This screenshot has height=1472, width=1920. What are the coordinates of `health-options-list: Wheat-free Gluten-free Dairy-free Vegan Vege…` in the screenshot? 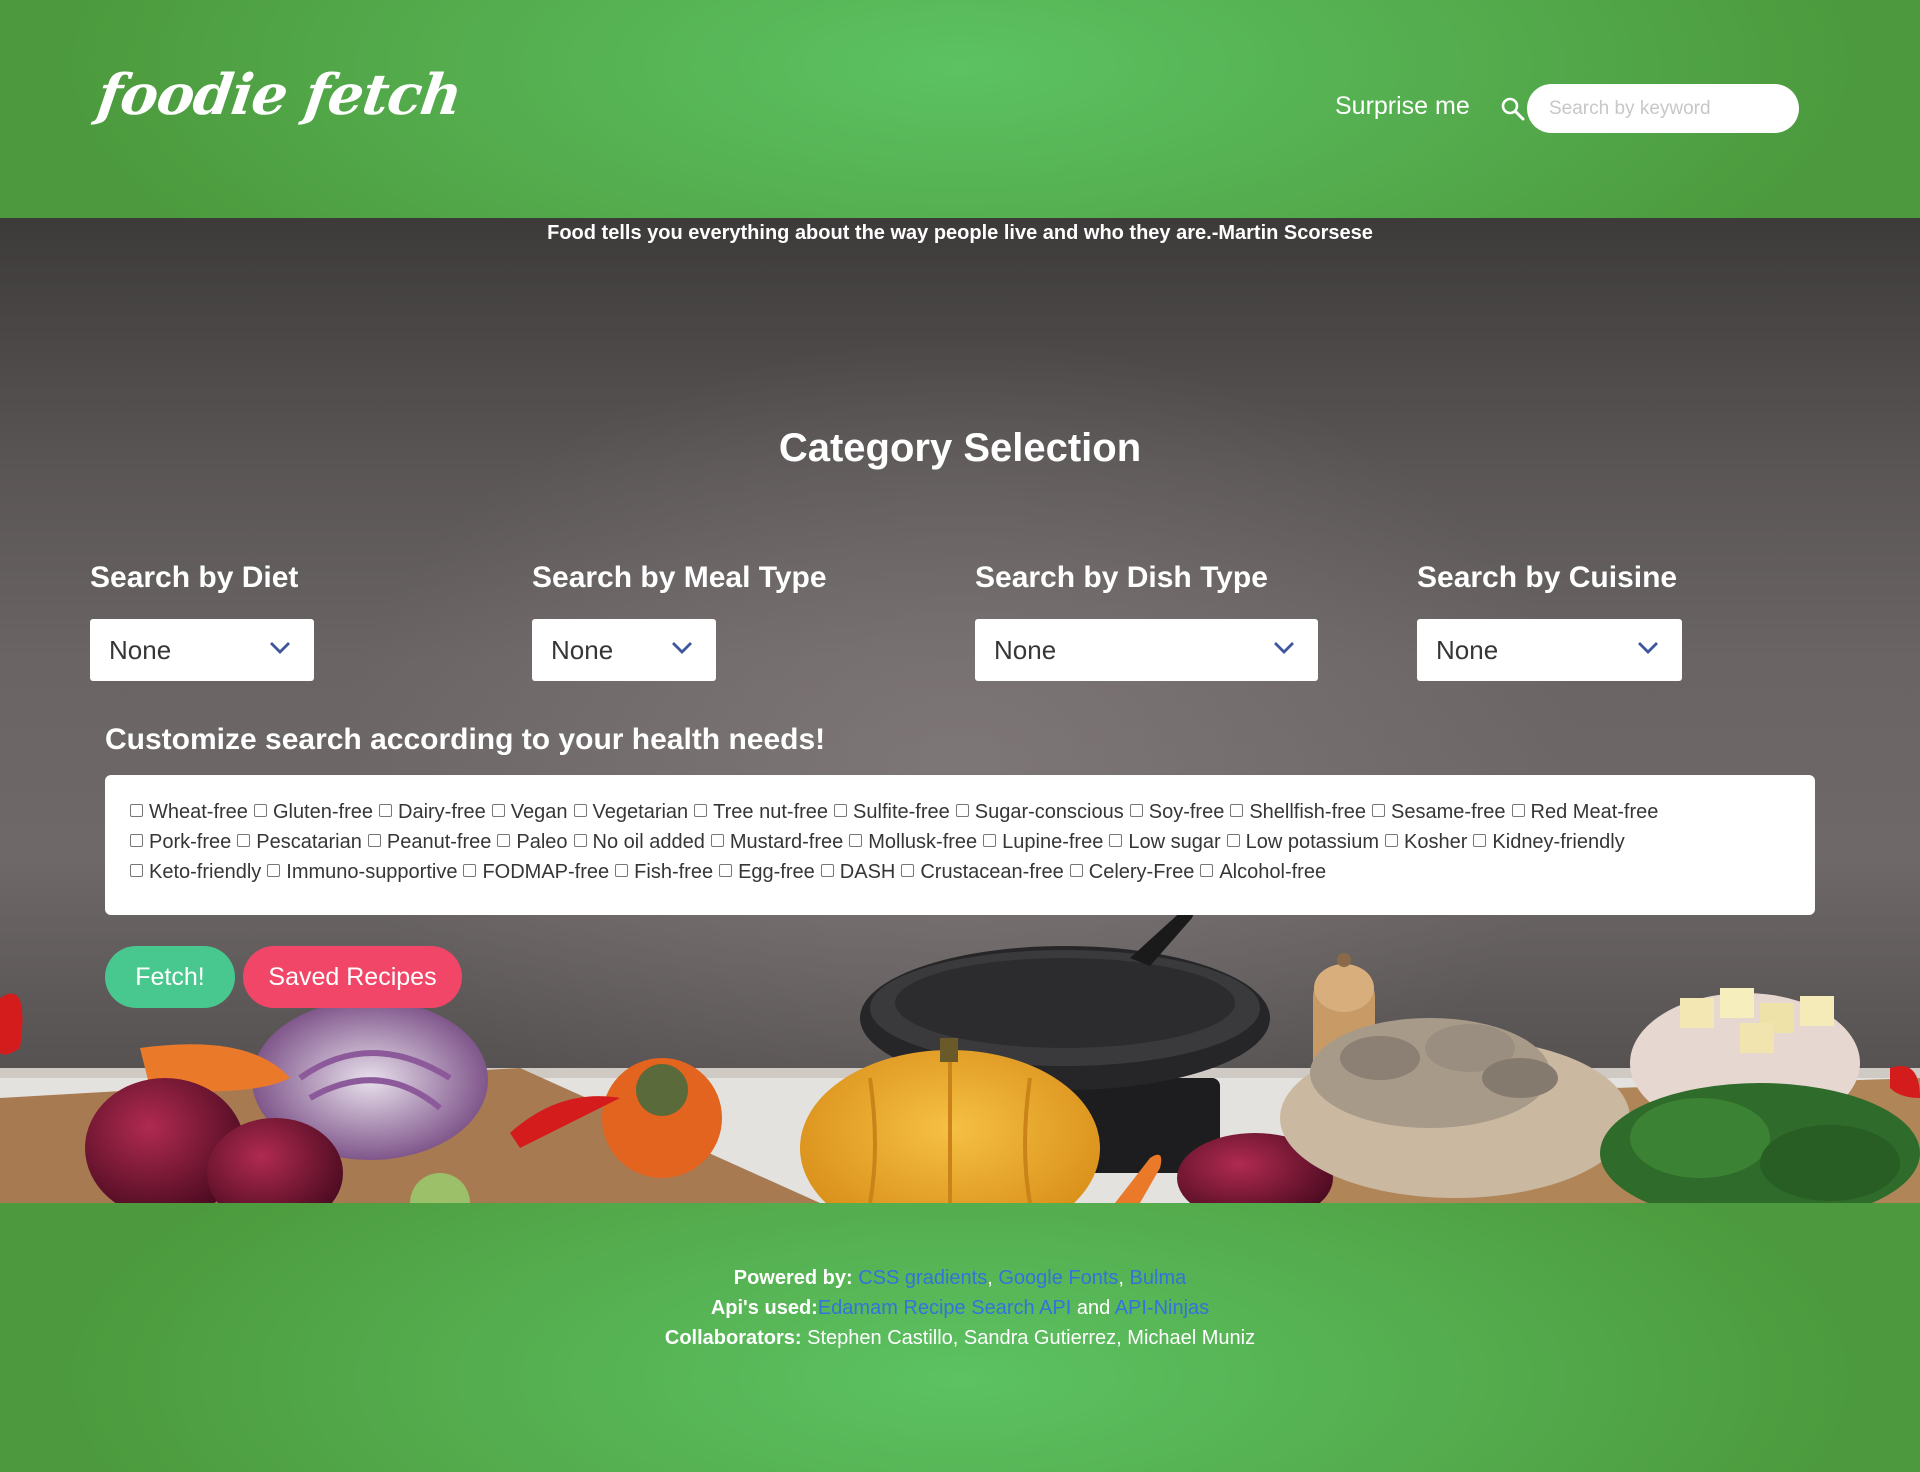 It's located at (930, 842).